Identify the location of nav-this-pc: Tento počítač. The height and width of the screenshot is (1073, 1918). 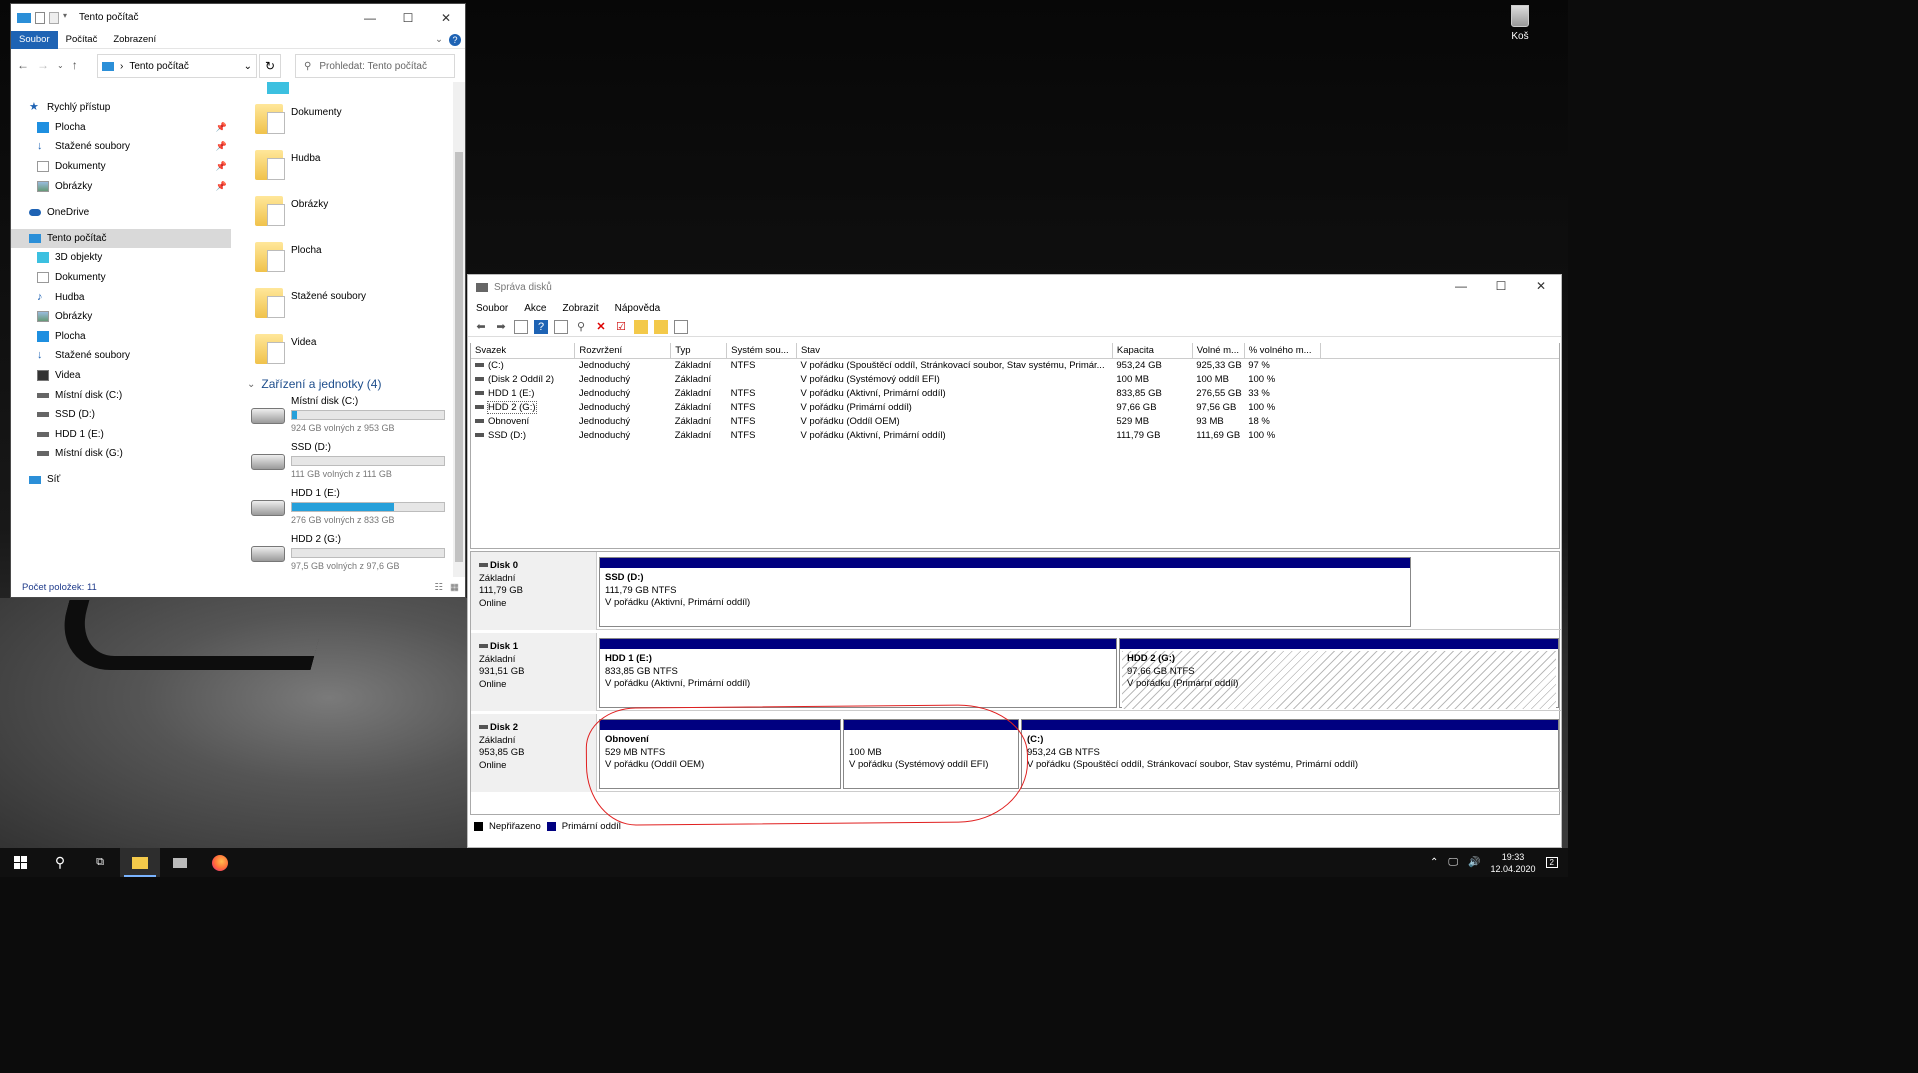
(121, 238).